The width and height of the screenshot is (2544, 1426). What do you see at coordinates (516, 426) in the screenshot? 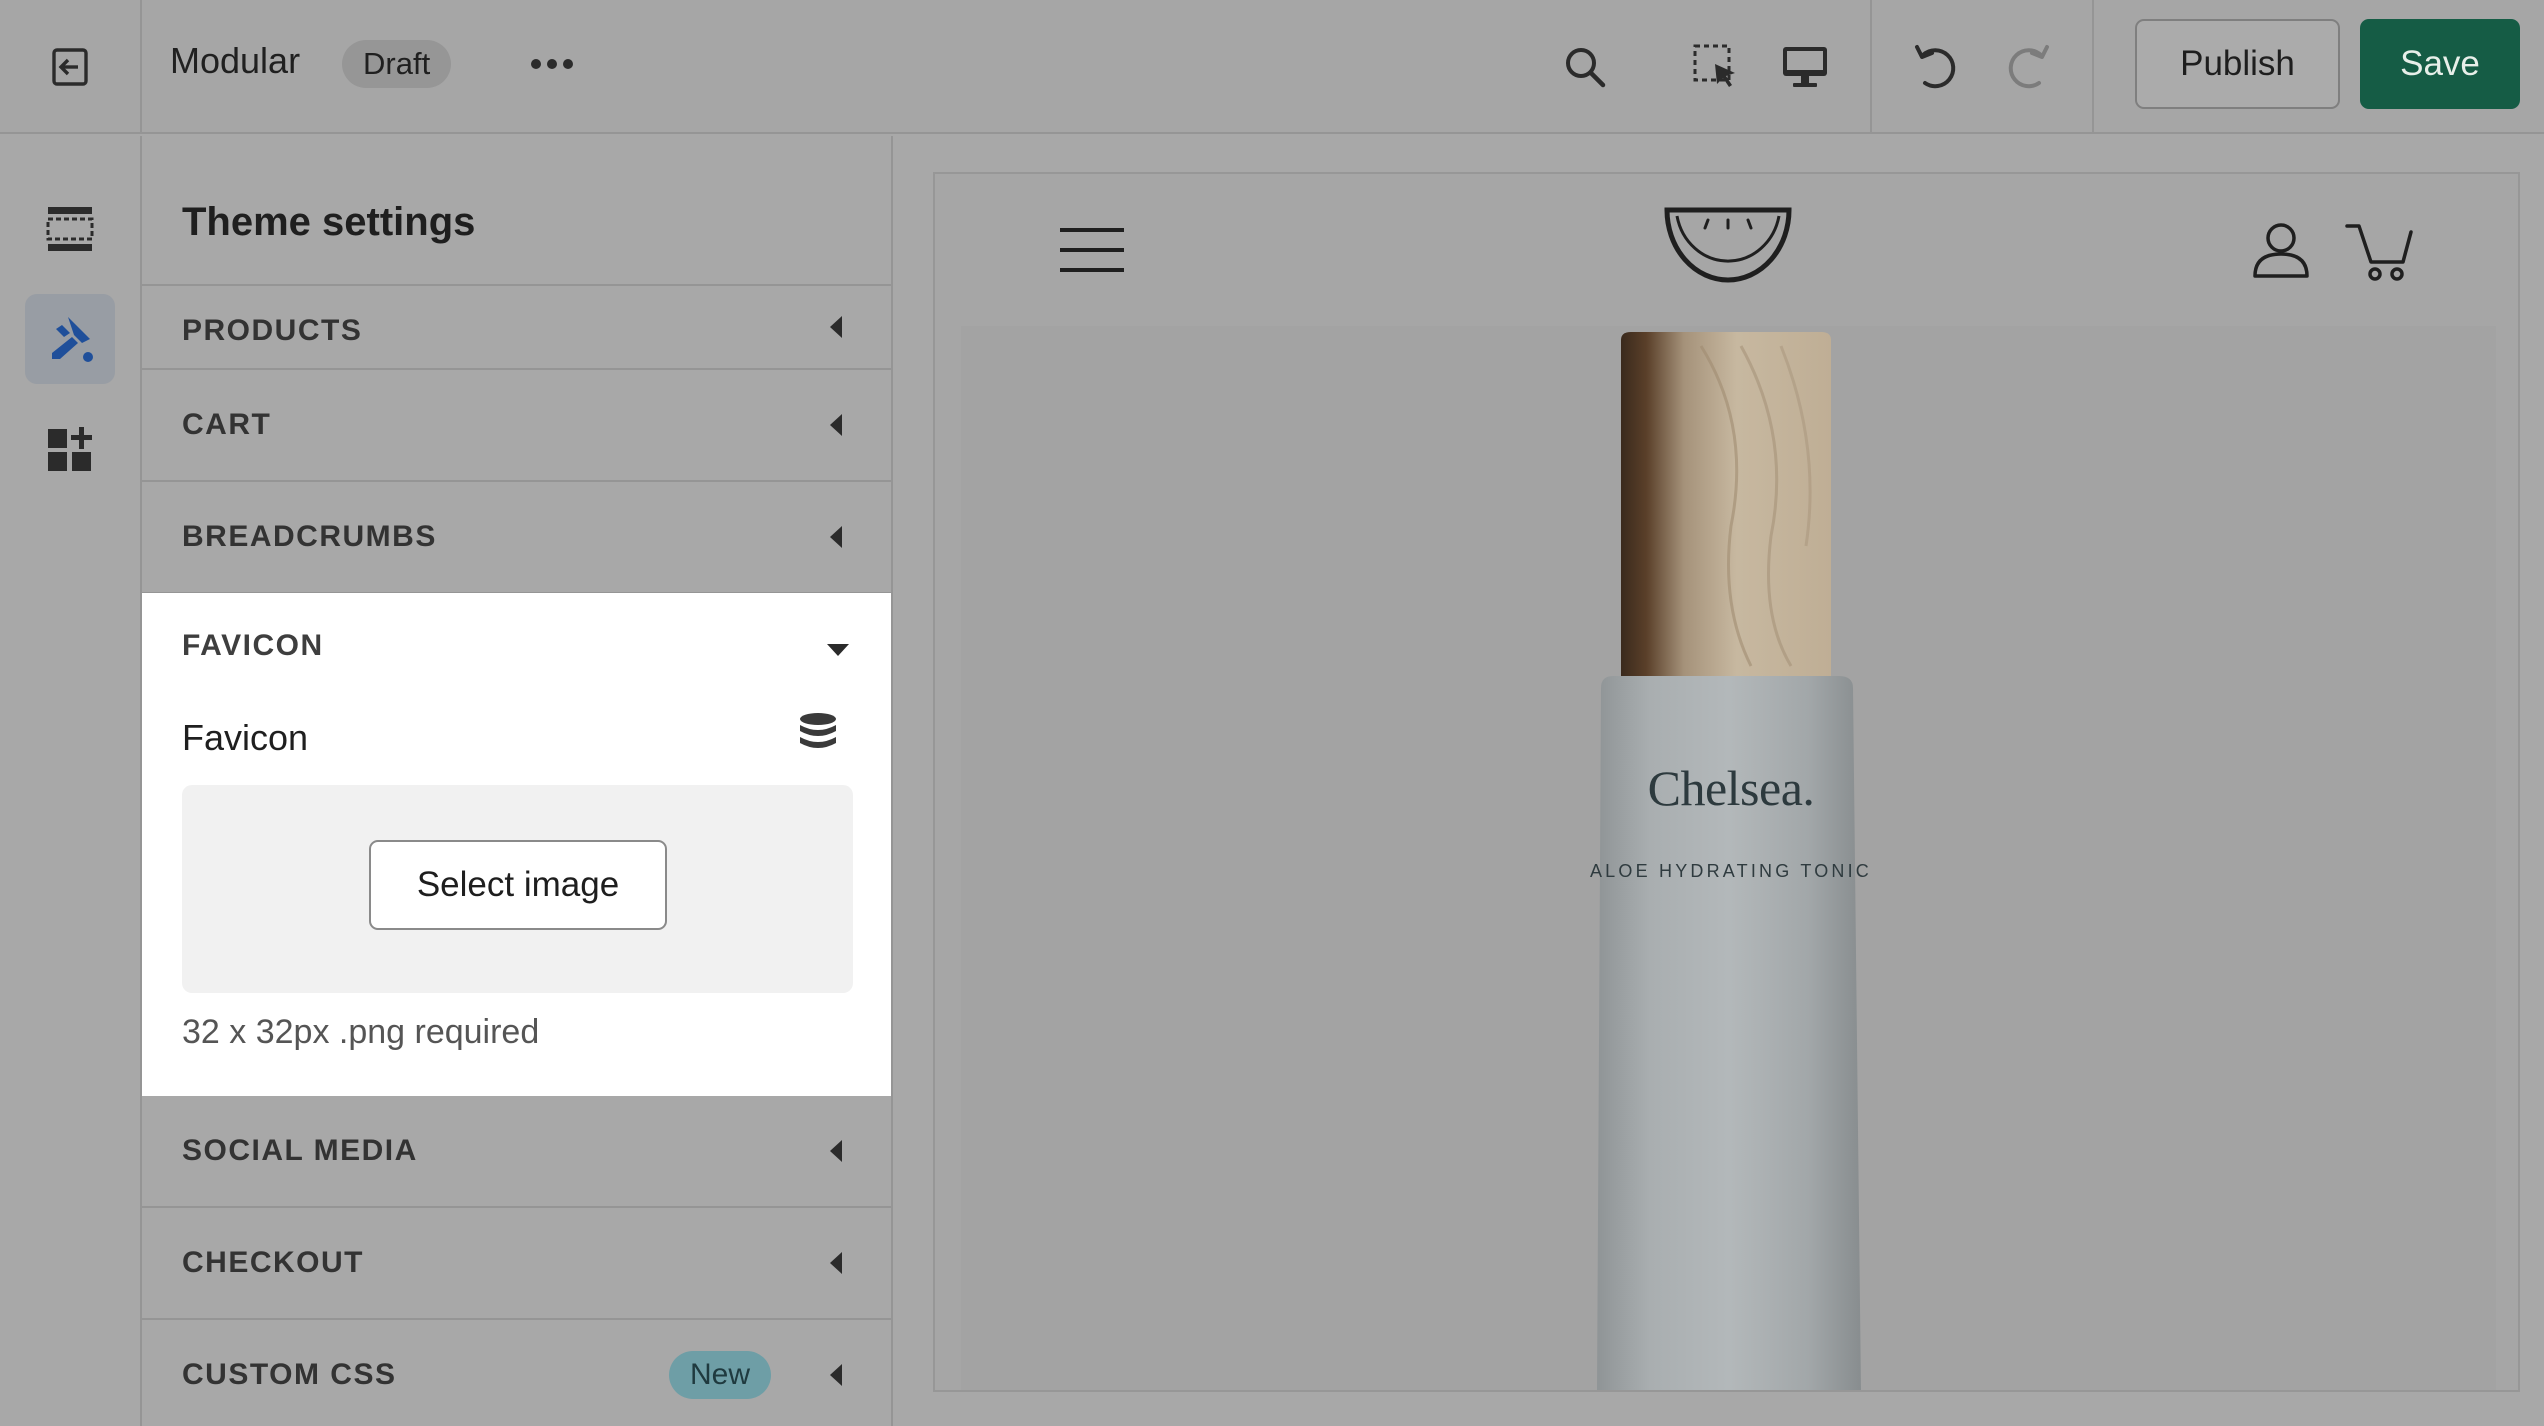
I see `section-cart: CART` at bounding box center [516, 426].